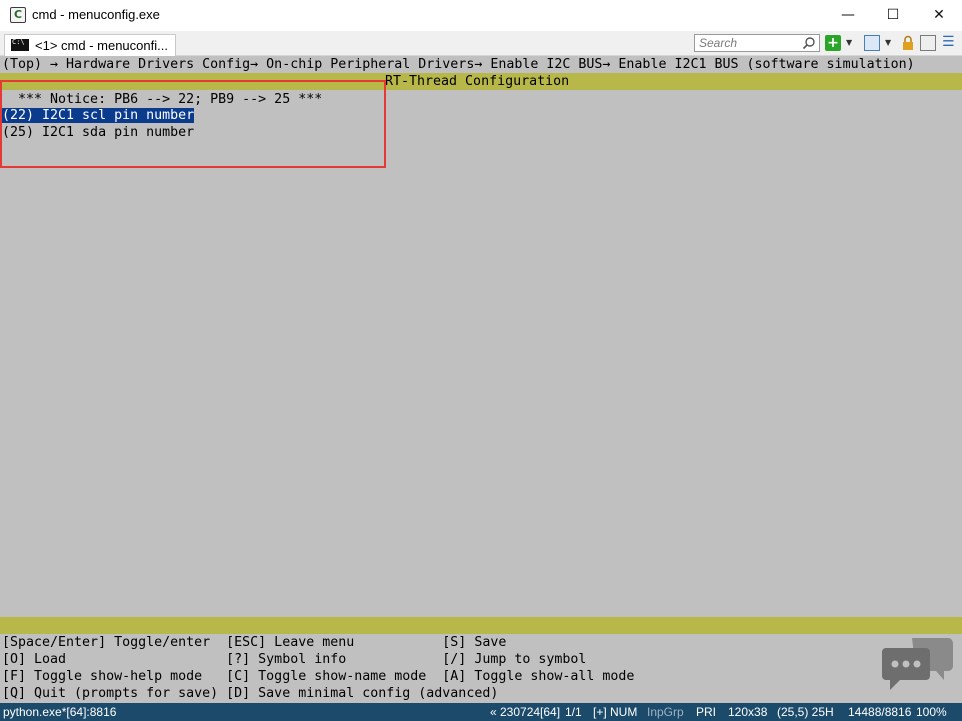 The width and height of the screenshot is (962, 721). I want to click on lock-icon, so click(908, 43).